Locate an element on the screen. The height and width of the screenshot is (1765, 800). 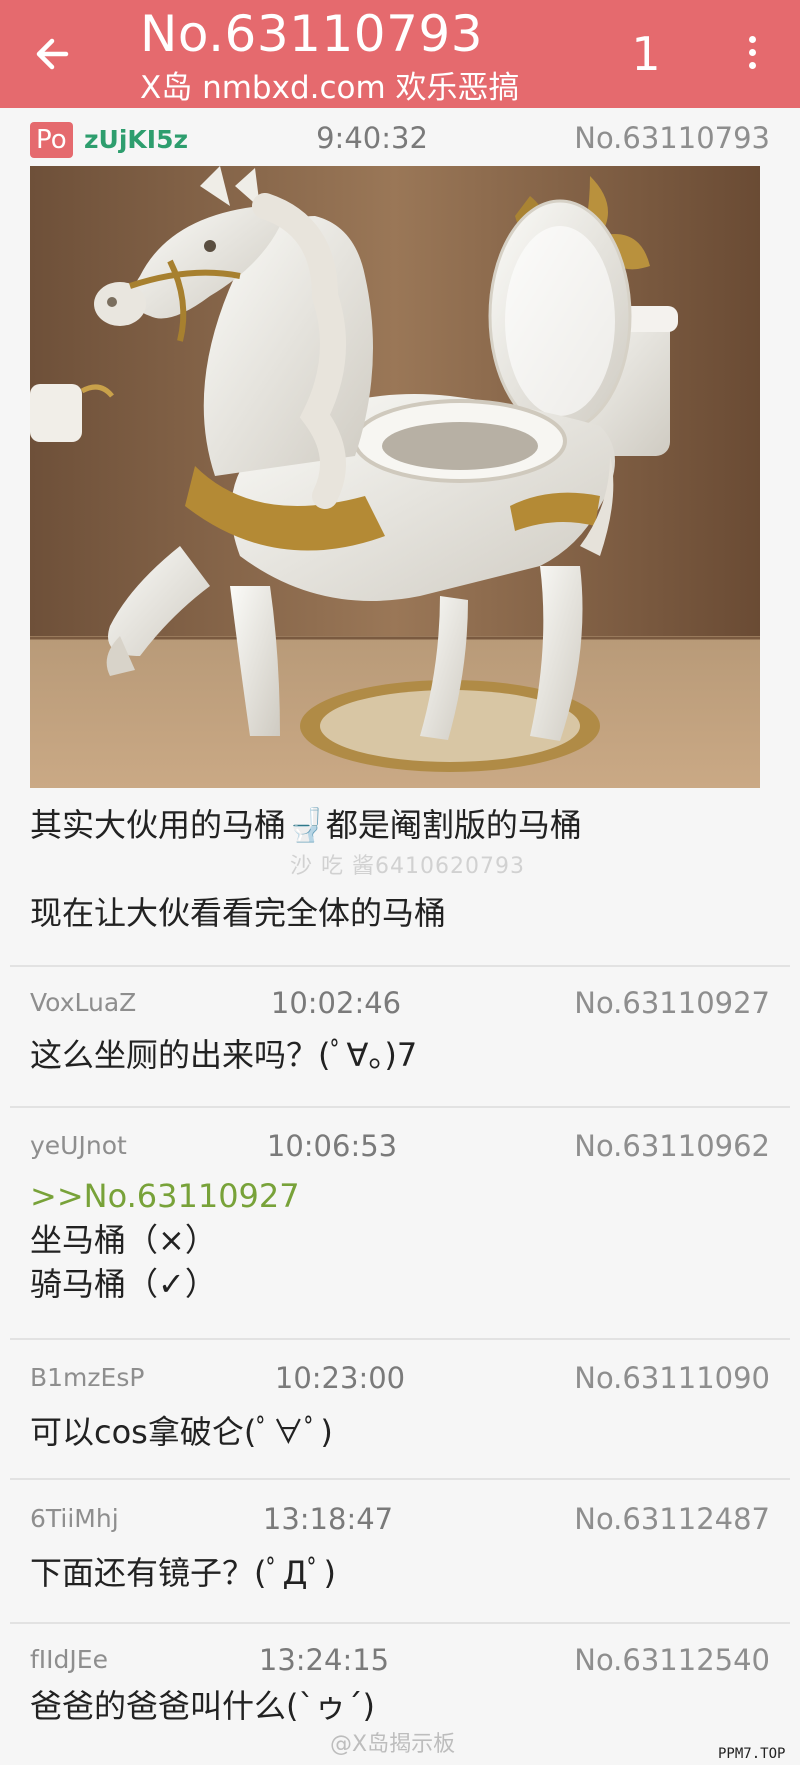
more-options-button is located at coordinates (752, 55).